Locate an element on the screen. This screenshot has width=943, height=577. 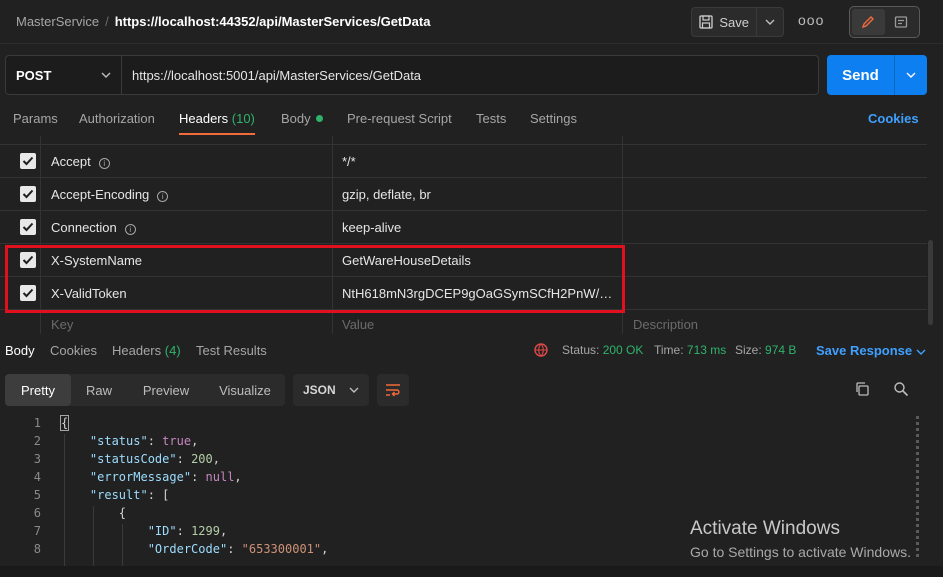
headers-scrollbar is located at coordinates (930, 282).